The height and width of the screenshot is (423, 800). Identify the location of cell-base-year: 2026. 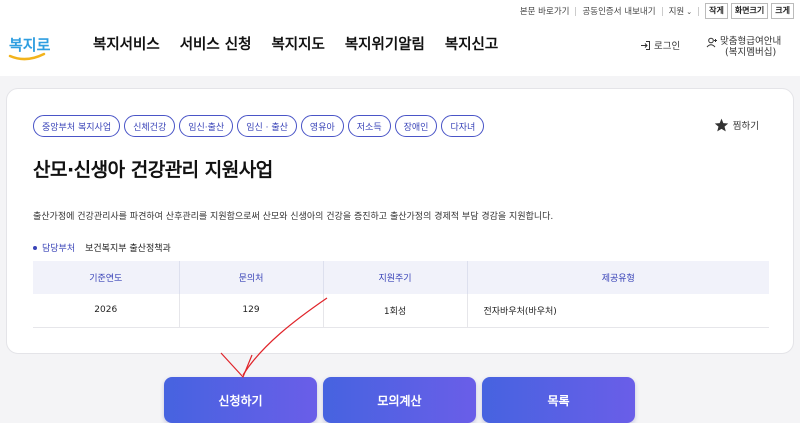
(106, 311).